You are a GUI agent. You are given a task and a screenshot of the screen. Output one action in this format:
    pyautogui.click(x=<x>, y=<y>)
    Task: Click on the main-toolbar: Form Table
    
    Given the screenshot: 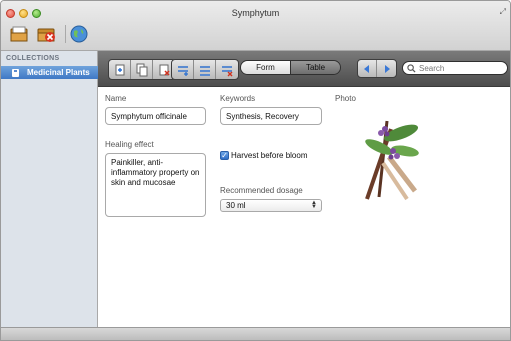 What is the action you would take?
    pyautogui.click(x=304, y=69)
    